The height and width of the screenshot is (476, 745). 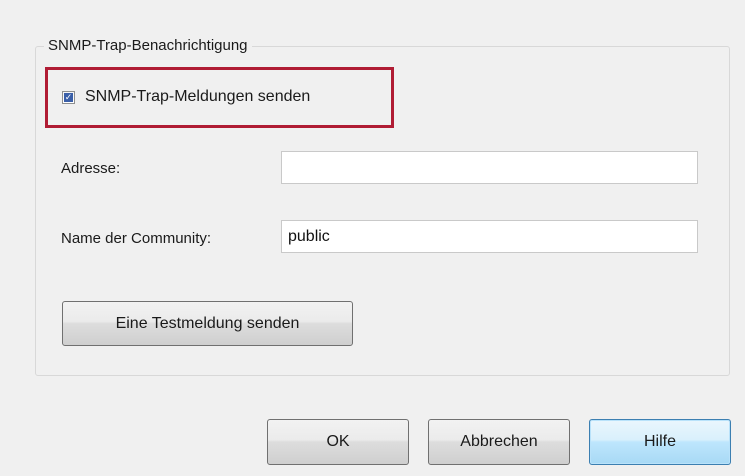 What do you see at coordinates (489, 167) in the screenshot?
I see `address-input` at bounding box center [489, 167].